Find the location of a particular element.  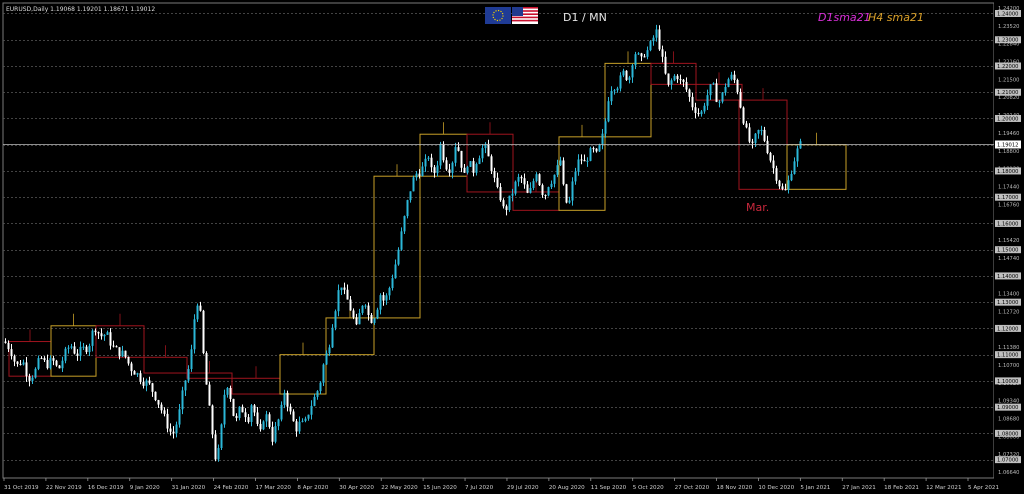

time-tick-label: 29 Jul 2020 is located at coordinates (523, 488).